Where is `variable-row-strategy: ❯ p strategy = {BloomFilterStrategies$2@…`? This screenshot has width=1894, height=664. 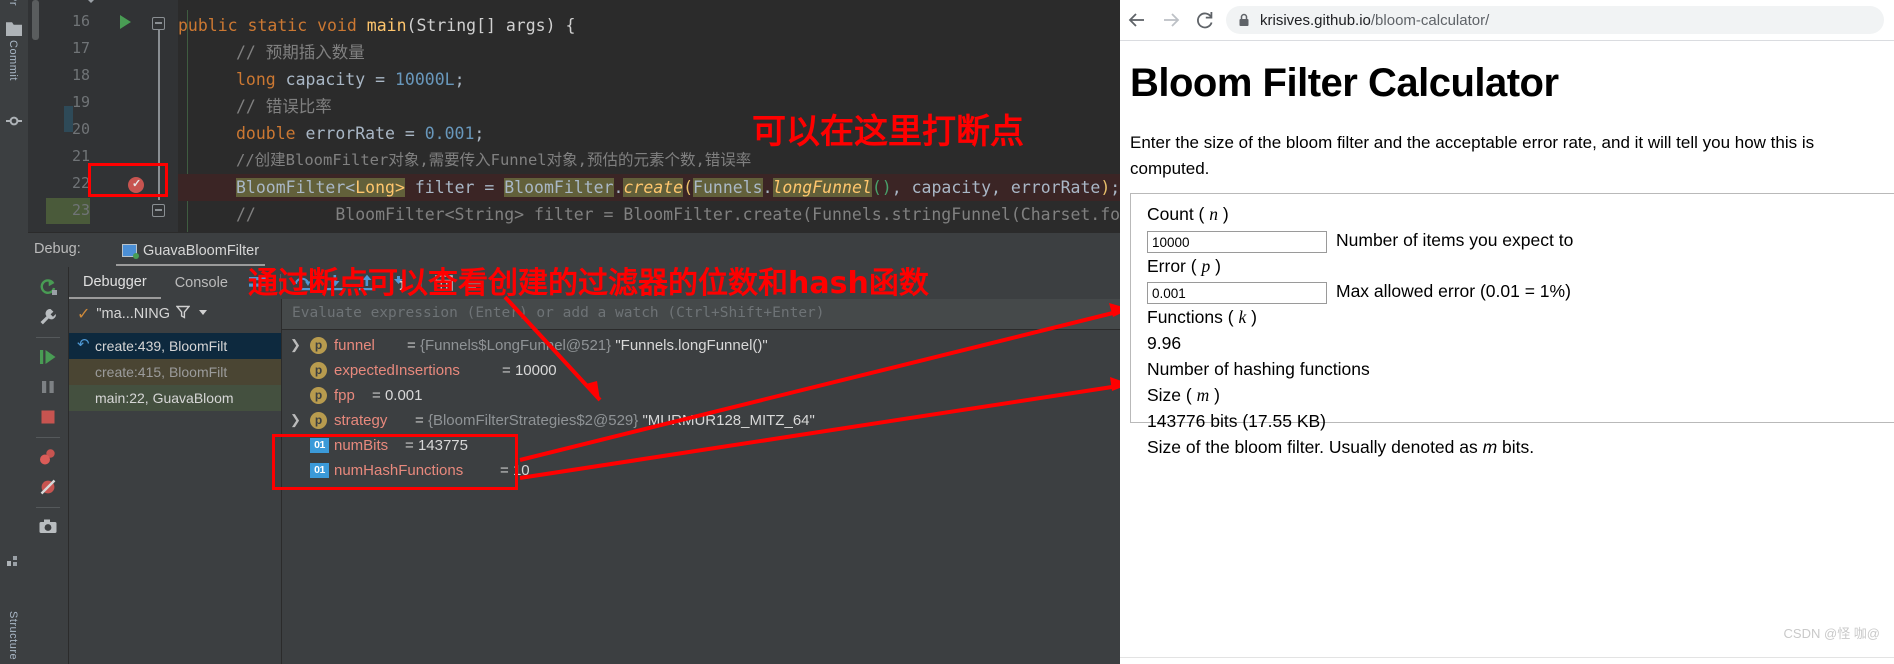
variable-row-strategy: ❯ p strategy = {BloomFilterStrategies$2@… is located at coordinates (701, 420).